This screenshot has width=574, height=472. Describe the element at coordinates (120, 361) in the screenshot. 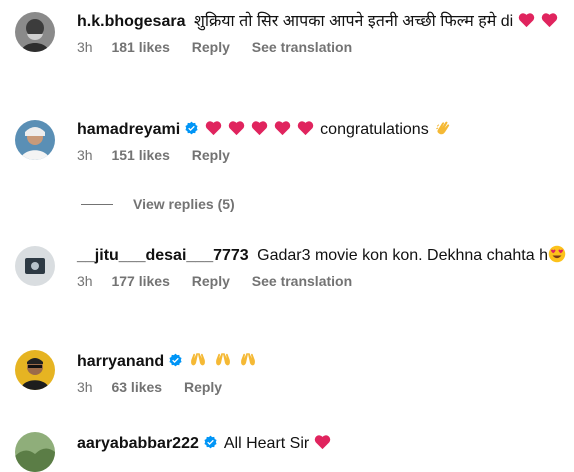

I see `comment-username: harryanand` at that location.